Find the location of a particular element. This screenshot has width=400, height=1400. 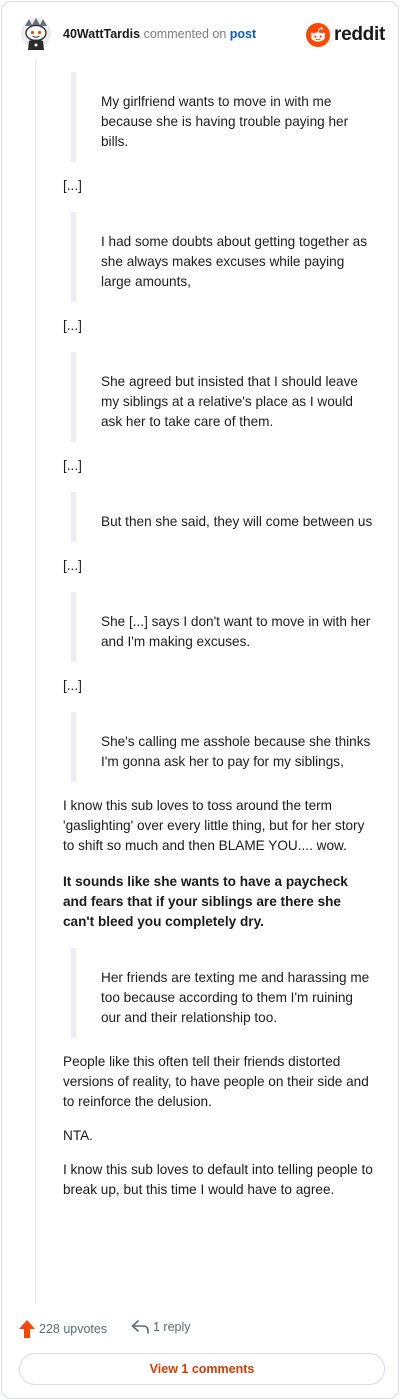

paragraph: NTA. is located at coordinates (78, 1135).